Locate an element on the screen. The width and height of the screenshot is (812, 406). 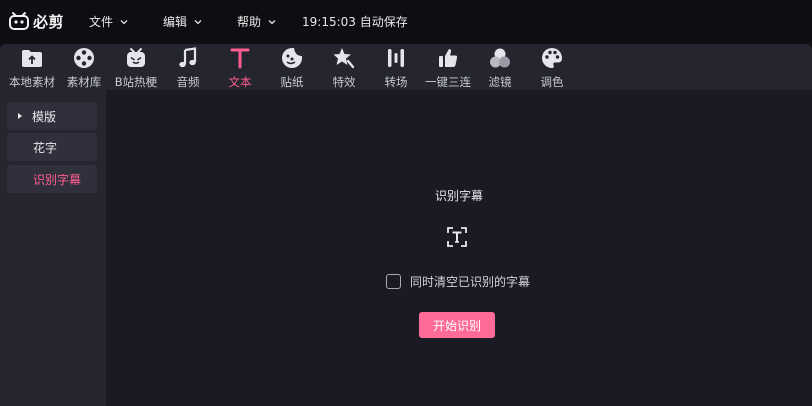
start-recognition-button: 开始识别 is located at coordinates (457, 325).